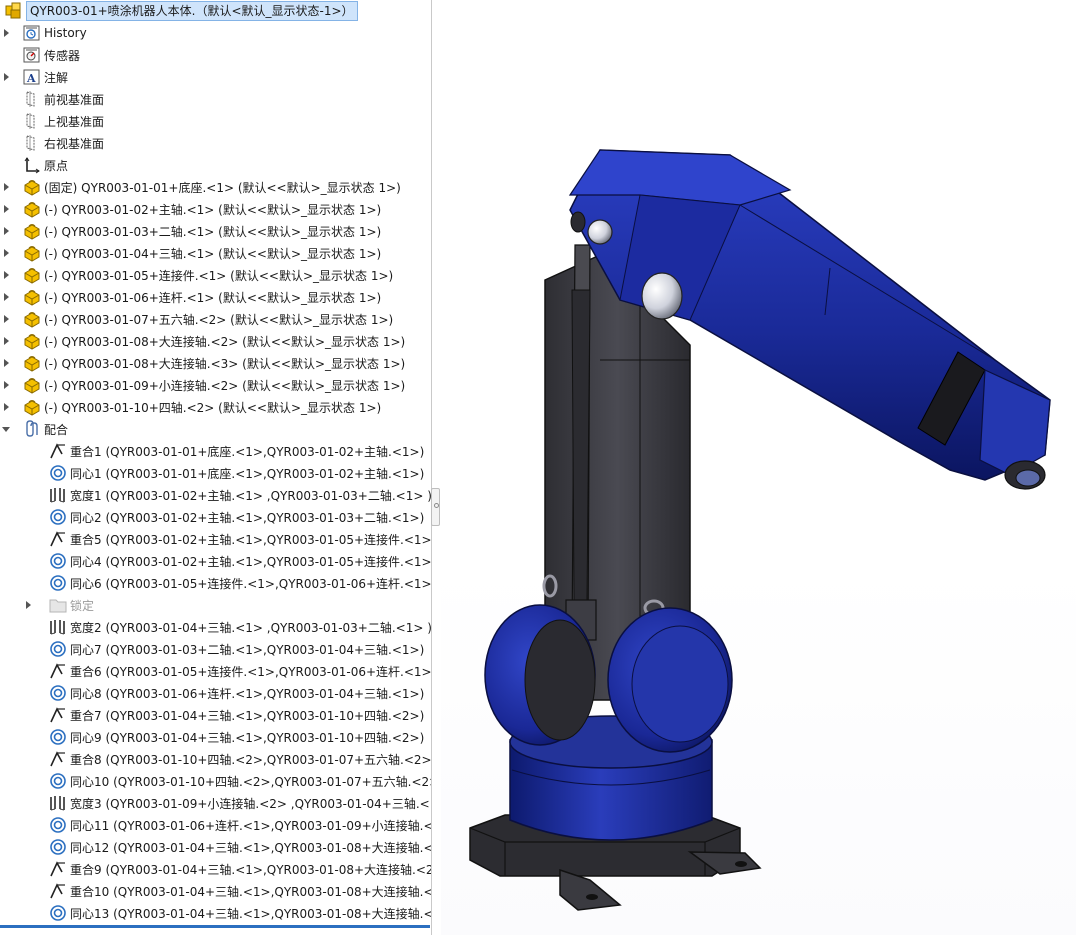 Image resolution: width=1076 pixels, height=938 pixels. What do you see at coordinates (74, 99) in the screenshot?
I see `tree-item-label: 前视基准面` at bounding box center [74, 99].